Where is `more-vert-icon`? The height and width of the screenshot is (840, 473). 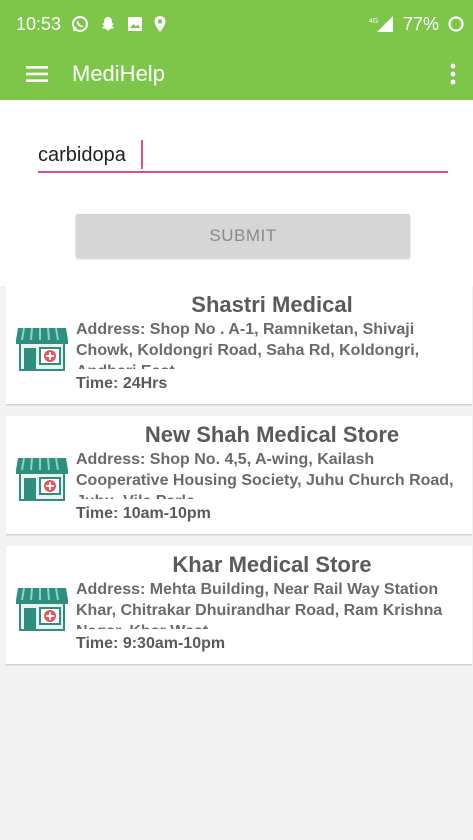 more-vert-icon is located at coordinates (453, 74).